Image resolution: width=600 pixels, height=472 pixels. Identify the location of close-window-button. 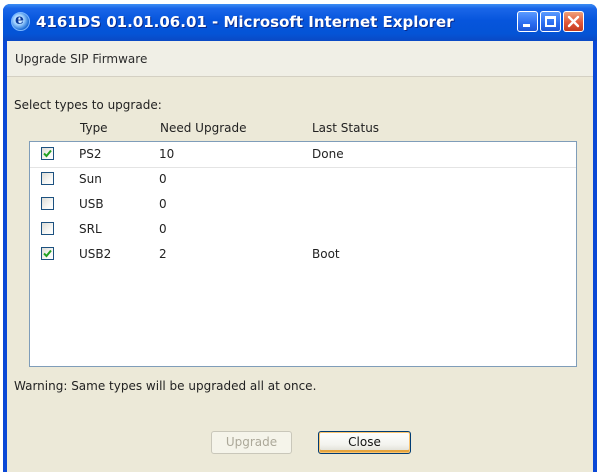
(573, 21).